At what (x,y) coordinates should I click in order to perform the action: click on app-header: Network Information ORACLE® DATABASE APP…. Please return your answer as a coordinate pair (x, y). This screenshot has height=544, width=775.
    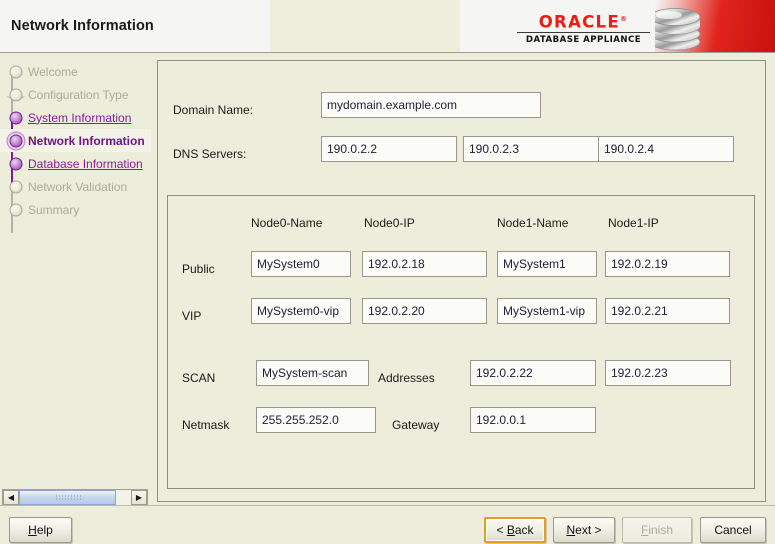
    Looking at the image, I should click on (387, 26).